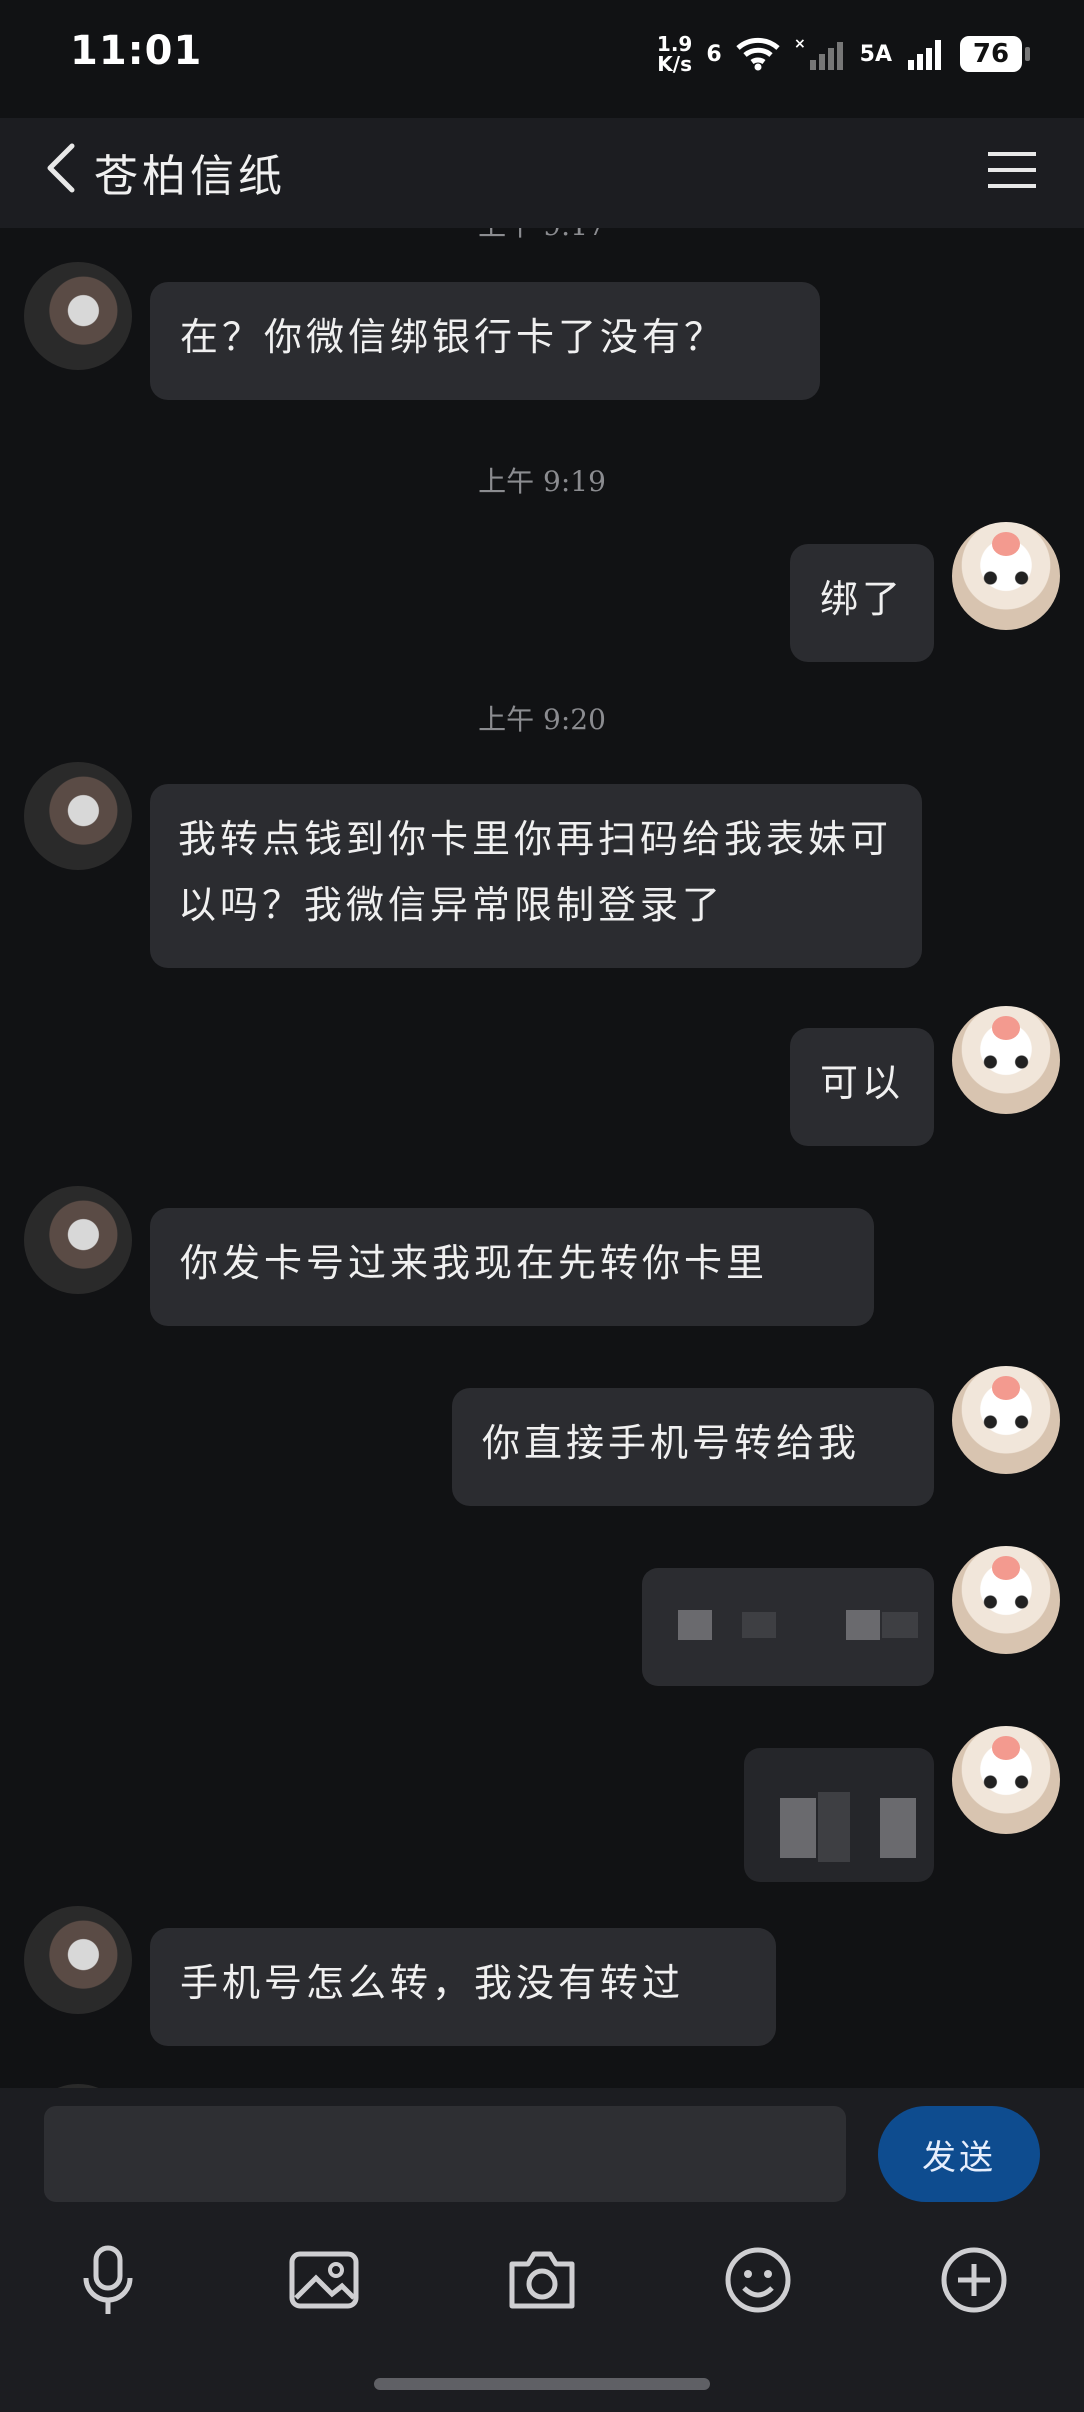 The image size is (1084, 2412). I want to click on image-icon, so click(324, 2280).